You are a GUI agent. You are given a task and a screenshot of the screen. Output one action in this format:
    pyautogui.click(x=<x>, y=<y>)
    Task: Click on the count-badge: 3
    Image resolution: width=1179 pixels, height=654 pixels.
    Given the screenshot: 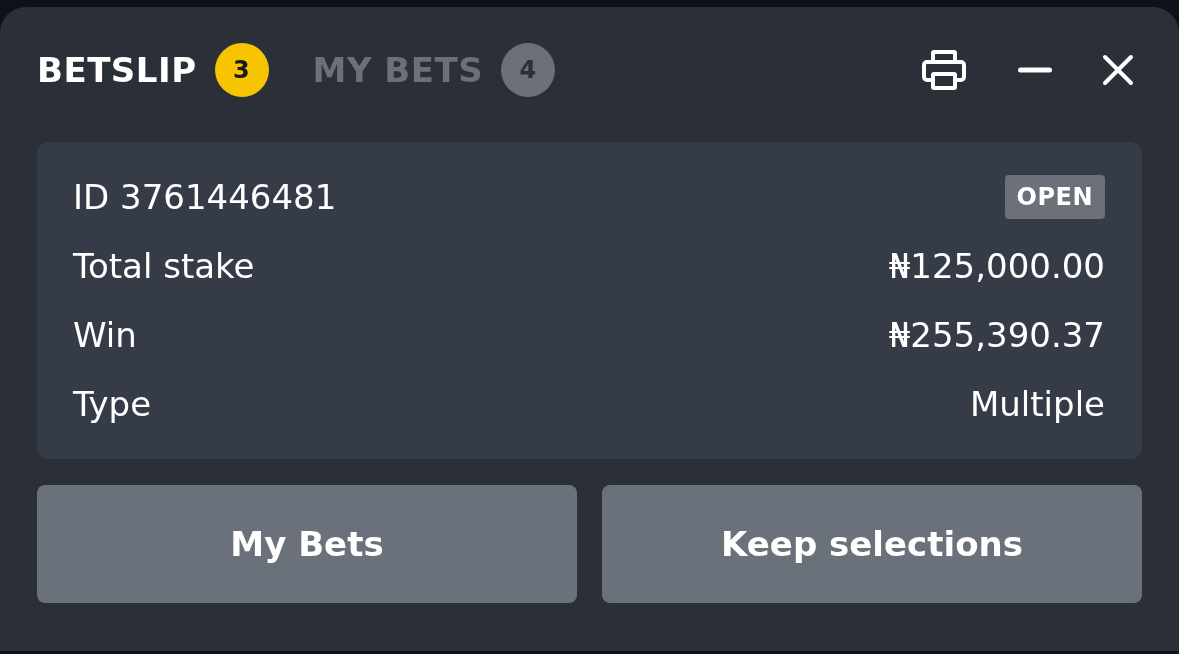 What is the action you would take?
    pyautogui.click(x=241, y=69)
    